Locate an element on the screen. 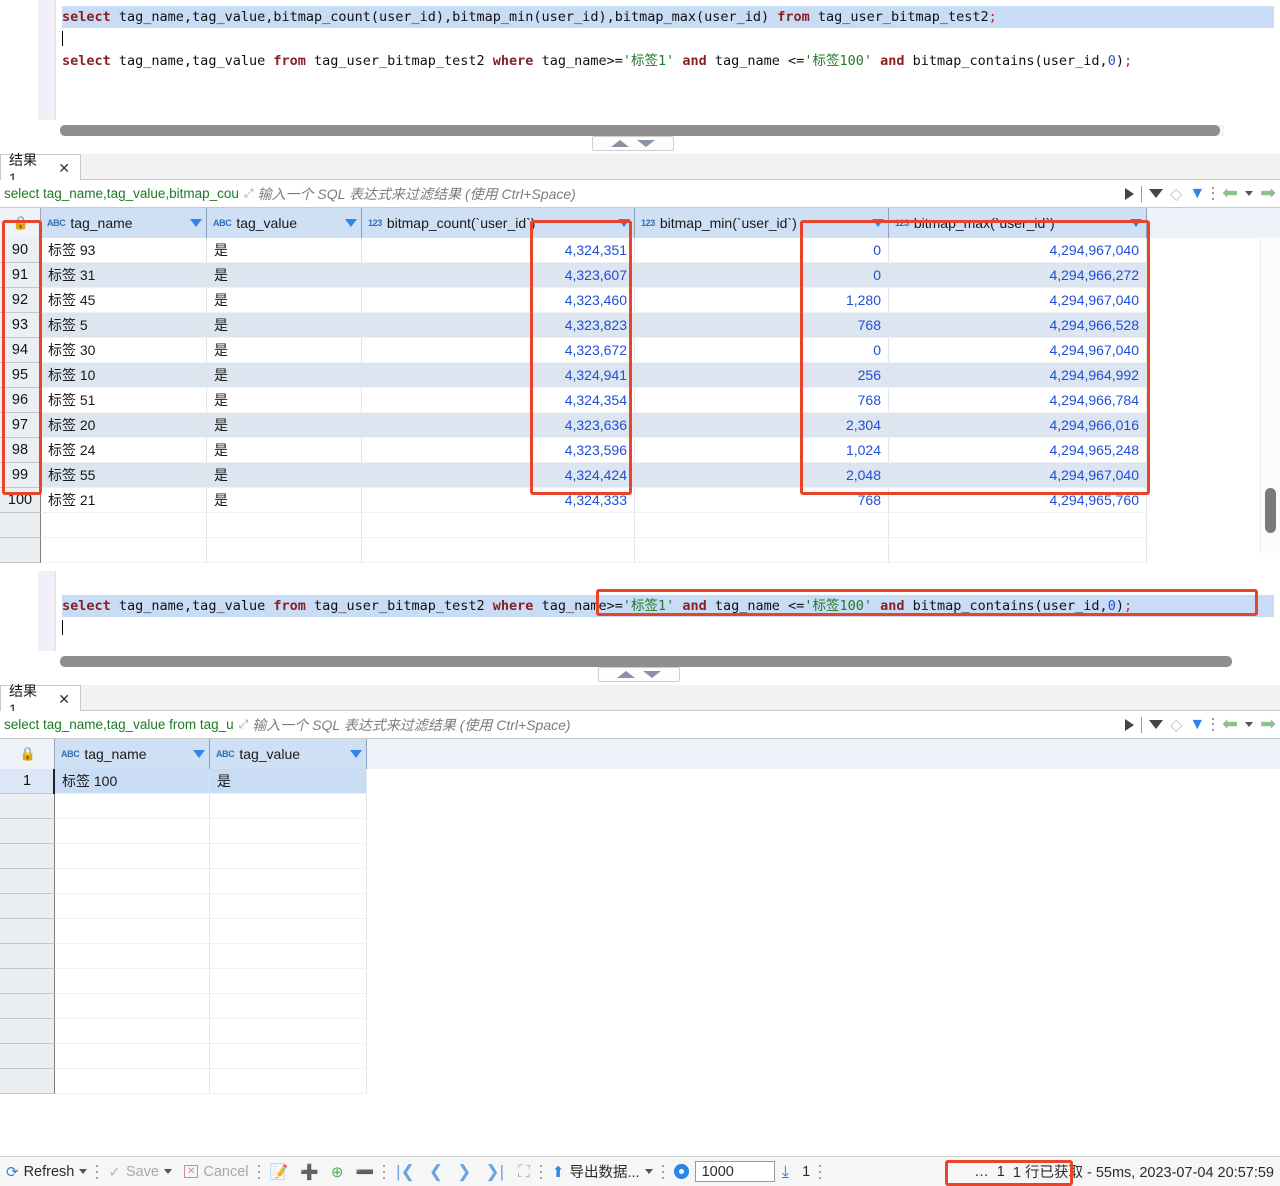  sql-line is located at coordinates (668, 39).